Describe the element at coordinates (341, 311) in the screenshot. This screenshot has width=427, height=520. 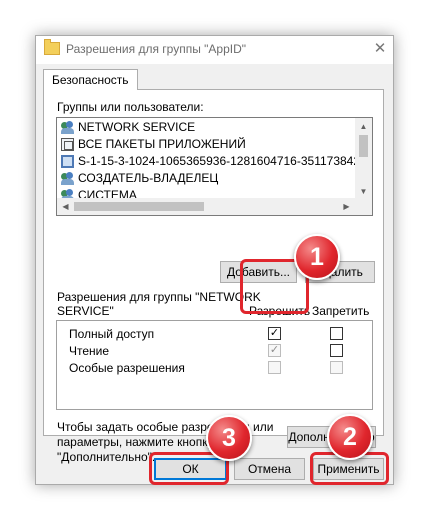
I see `column-deny-header: Запретить` at that location.